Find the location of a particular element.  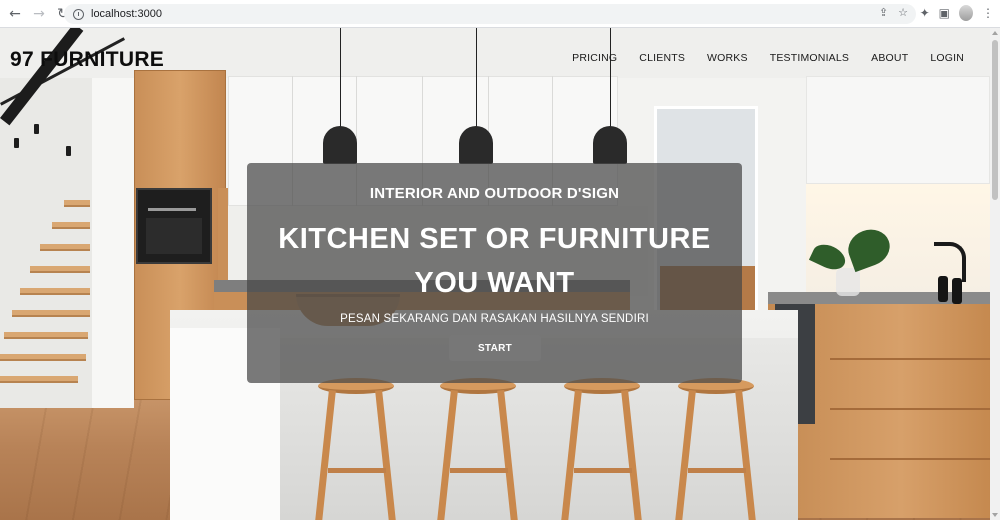

extension-icon: ✦ is located at coordinates (925, 13).